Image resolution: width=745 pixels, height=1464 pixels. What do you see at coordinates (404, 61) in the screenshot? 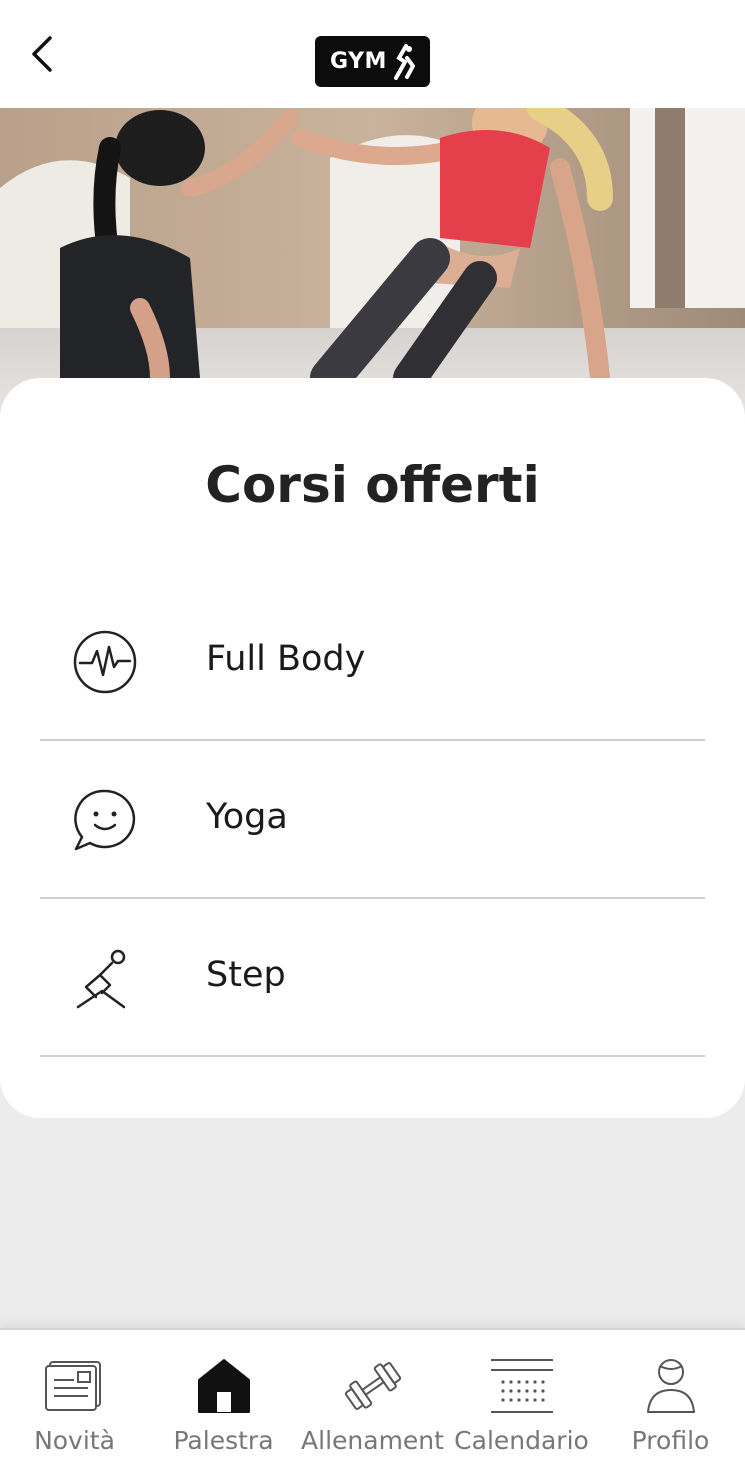
I see `logo-mark-icon` at bounding box center [404, 61].